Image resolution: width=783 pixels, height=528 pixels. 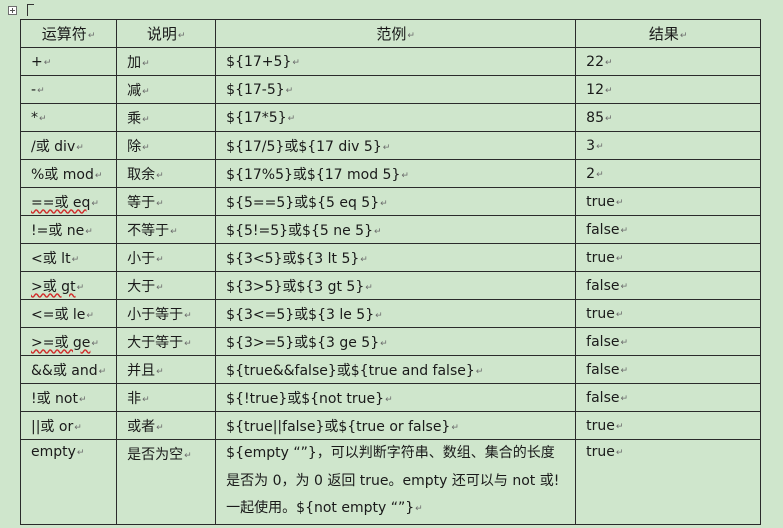 I want to click on header-result: 结果↵, so click(x=668, y=33).